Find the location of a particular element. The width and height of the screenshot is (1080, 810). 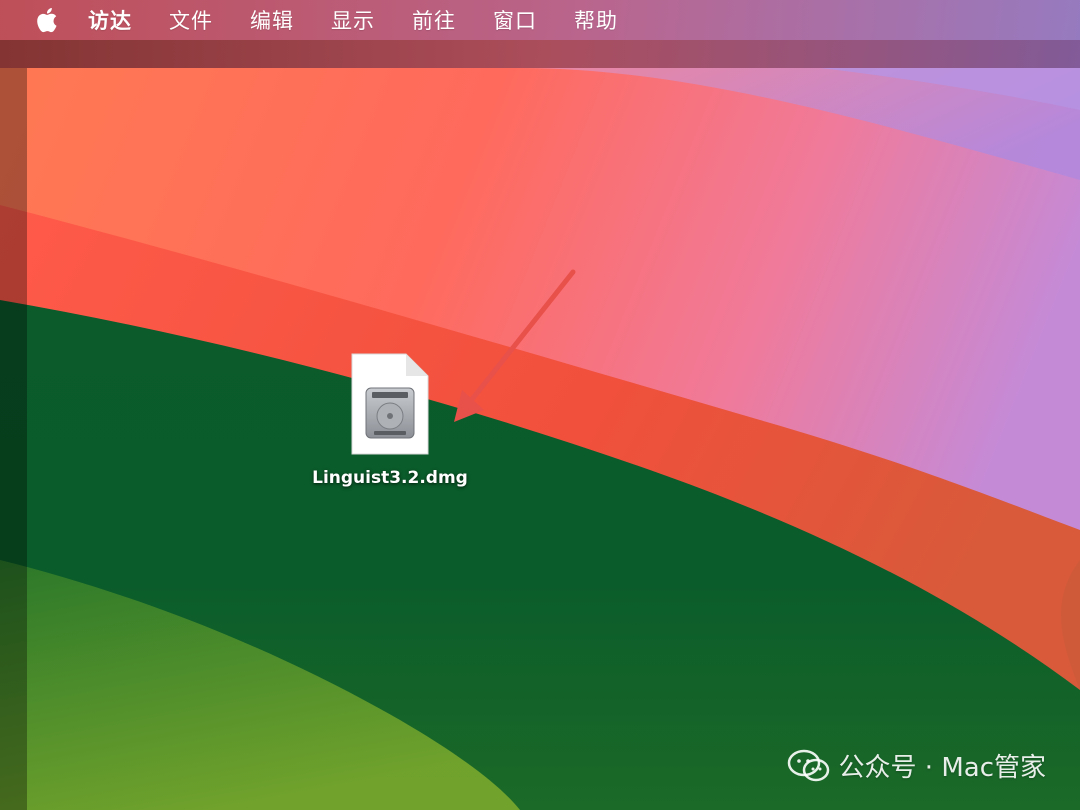

wechat-icon is located at coordinates (808, 765).